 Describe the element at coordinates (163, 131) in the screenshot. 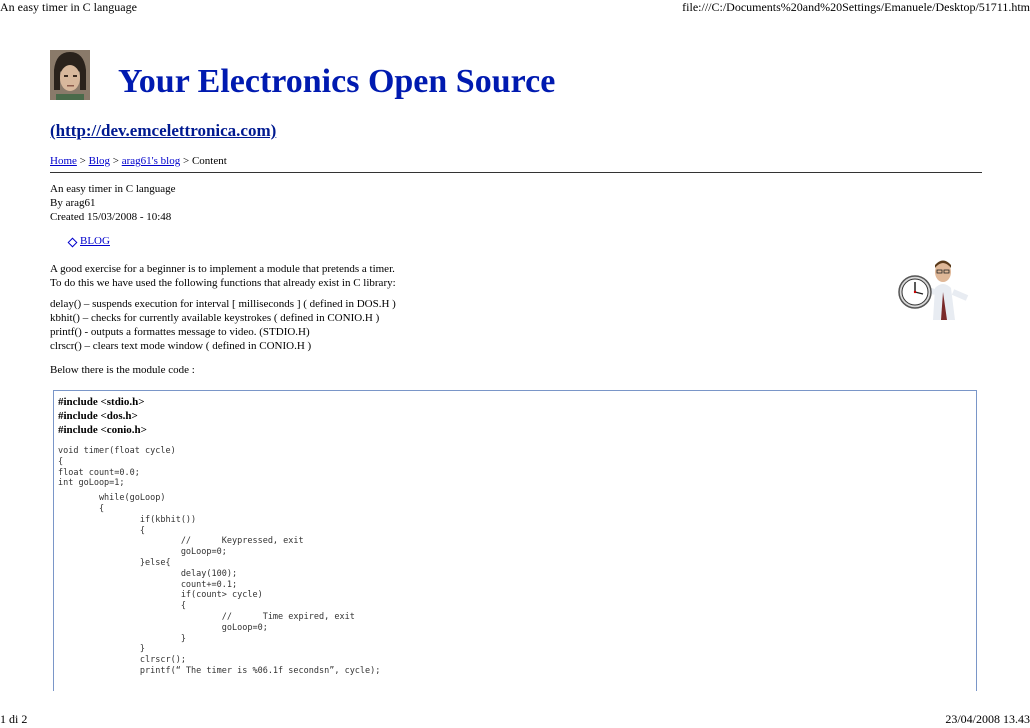

I see `site-url-link: (http://dev.emcelettronica.com)` at that location.